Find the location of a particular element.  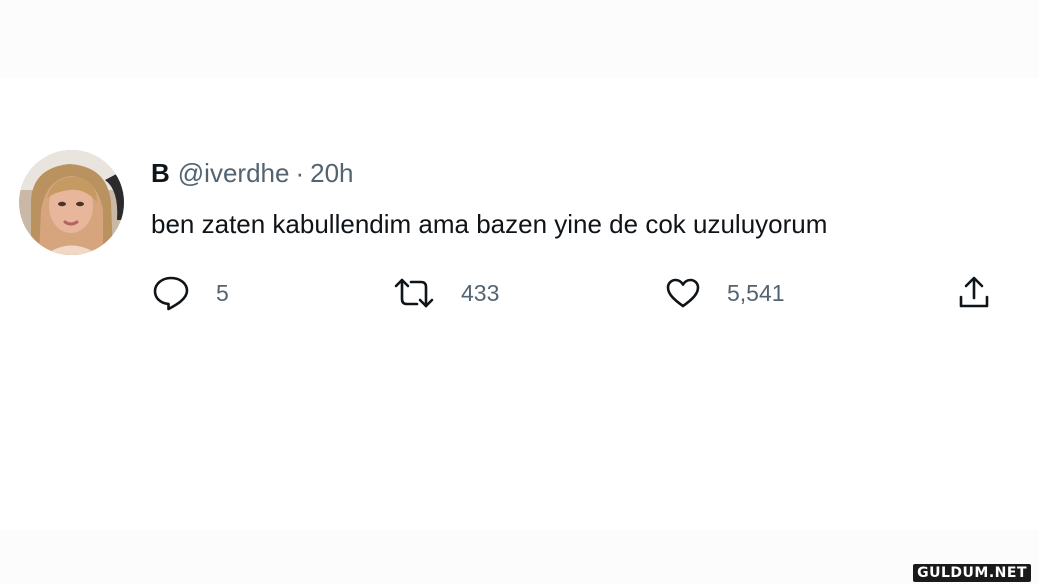

watermark-logo: GULDUM.NET is located at coordinates (972, 573).